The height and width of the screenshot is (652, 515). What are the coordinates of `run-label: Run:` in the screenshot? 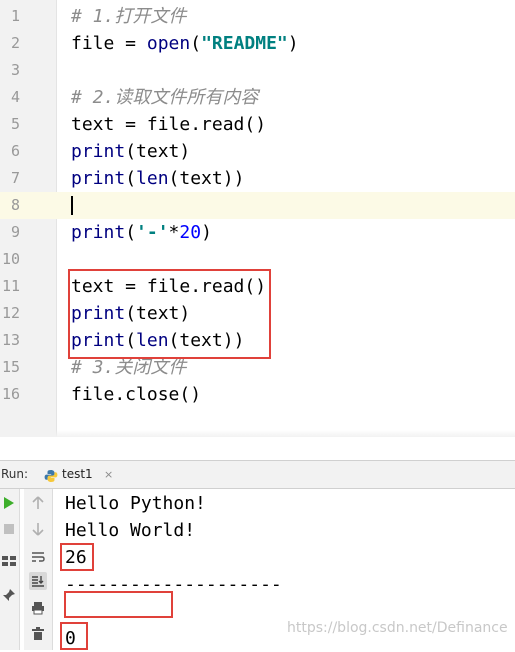 It's located at (15, 474).